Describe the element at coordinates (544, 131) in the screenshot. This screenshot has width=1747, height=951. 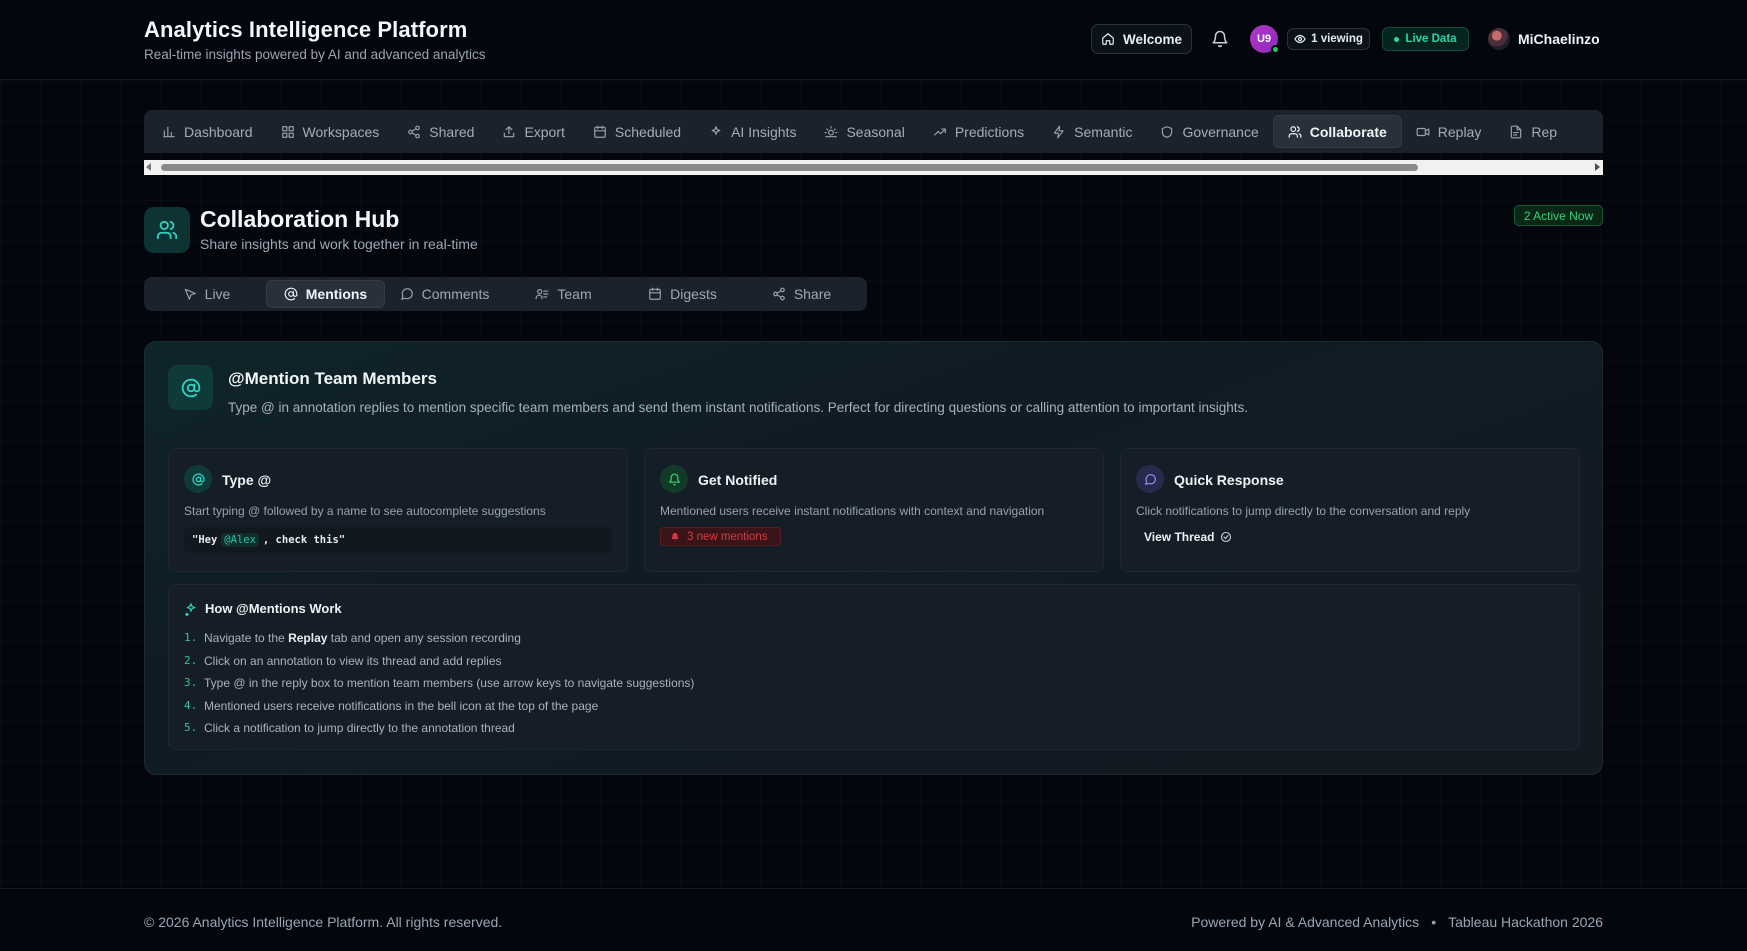
I see `tab-label: Export` at that location.